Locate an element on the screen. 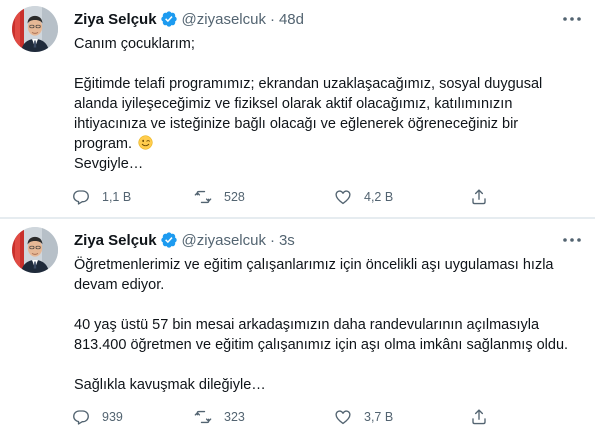 This screenshot has height=439, width=595. reply-button: 939 is located at coordinates (97, 417).